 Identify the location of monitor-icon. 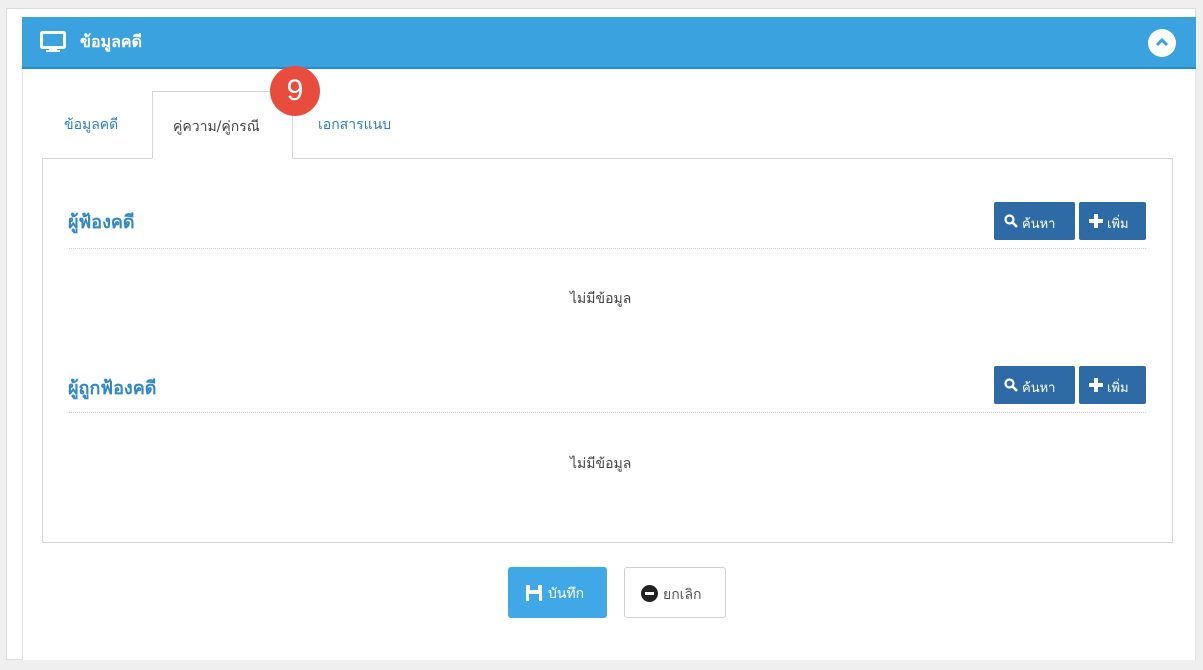
(53, 44).